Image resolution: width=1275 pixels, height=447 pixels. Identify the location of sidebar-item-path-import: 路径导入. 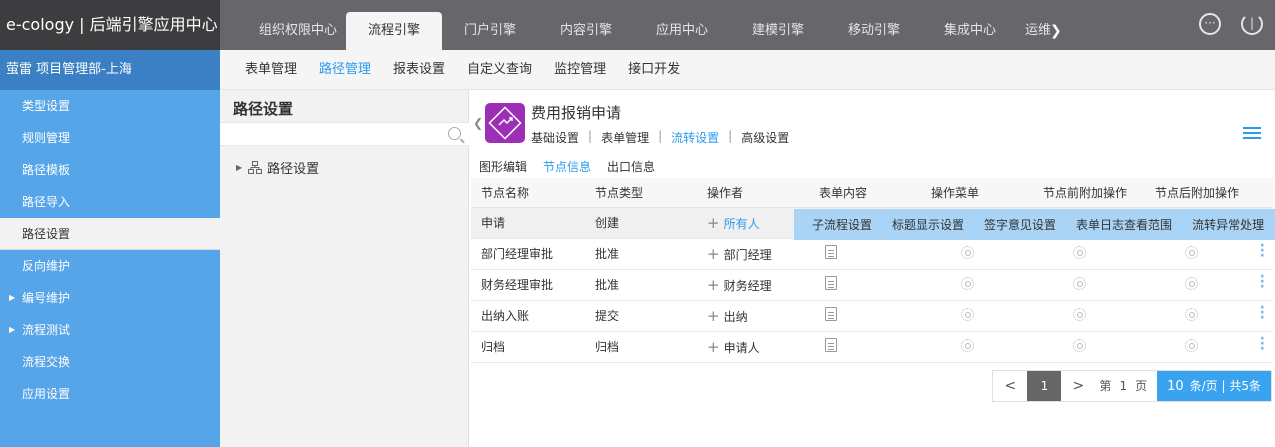
(110, 202).